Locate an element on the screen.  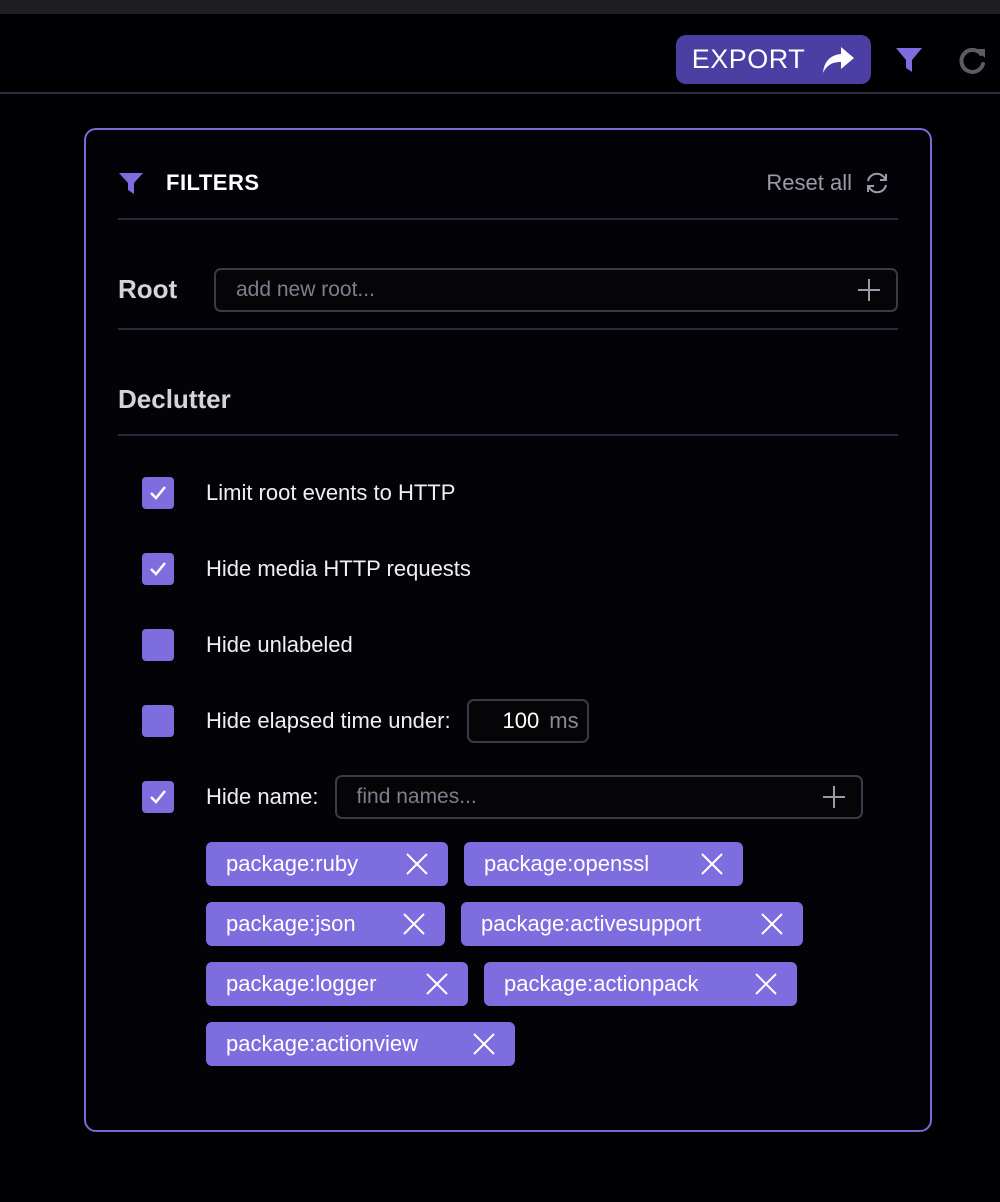
option-hide-elapsed: Hide elapsed time under: 100 ms is located at coordinates (365, 721).